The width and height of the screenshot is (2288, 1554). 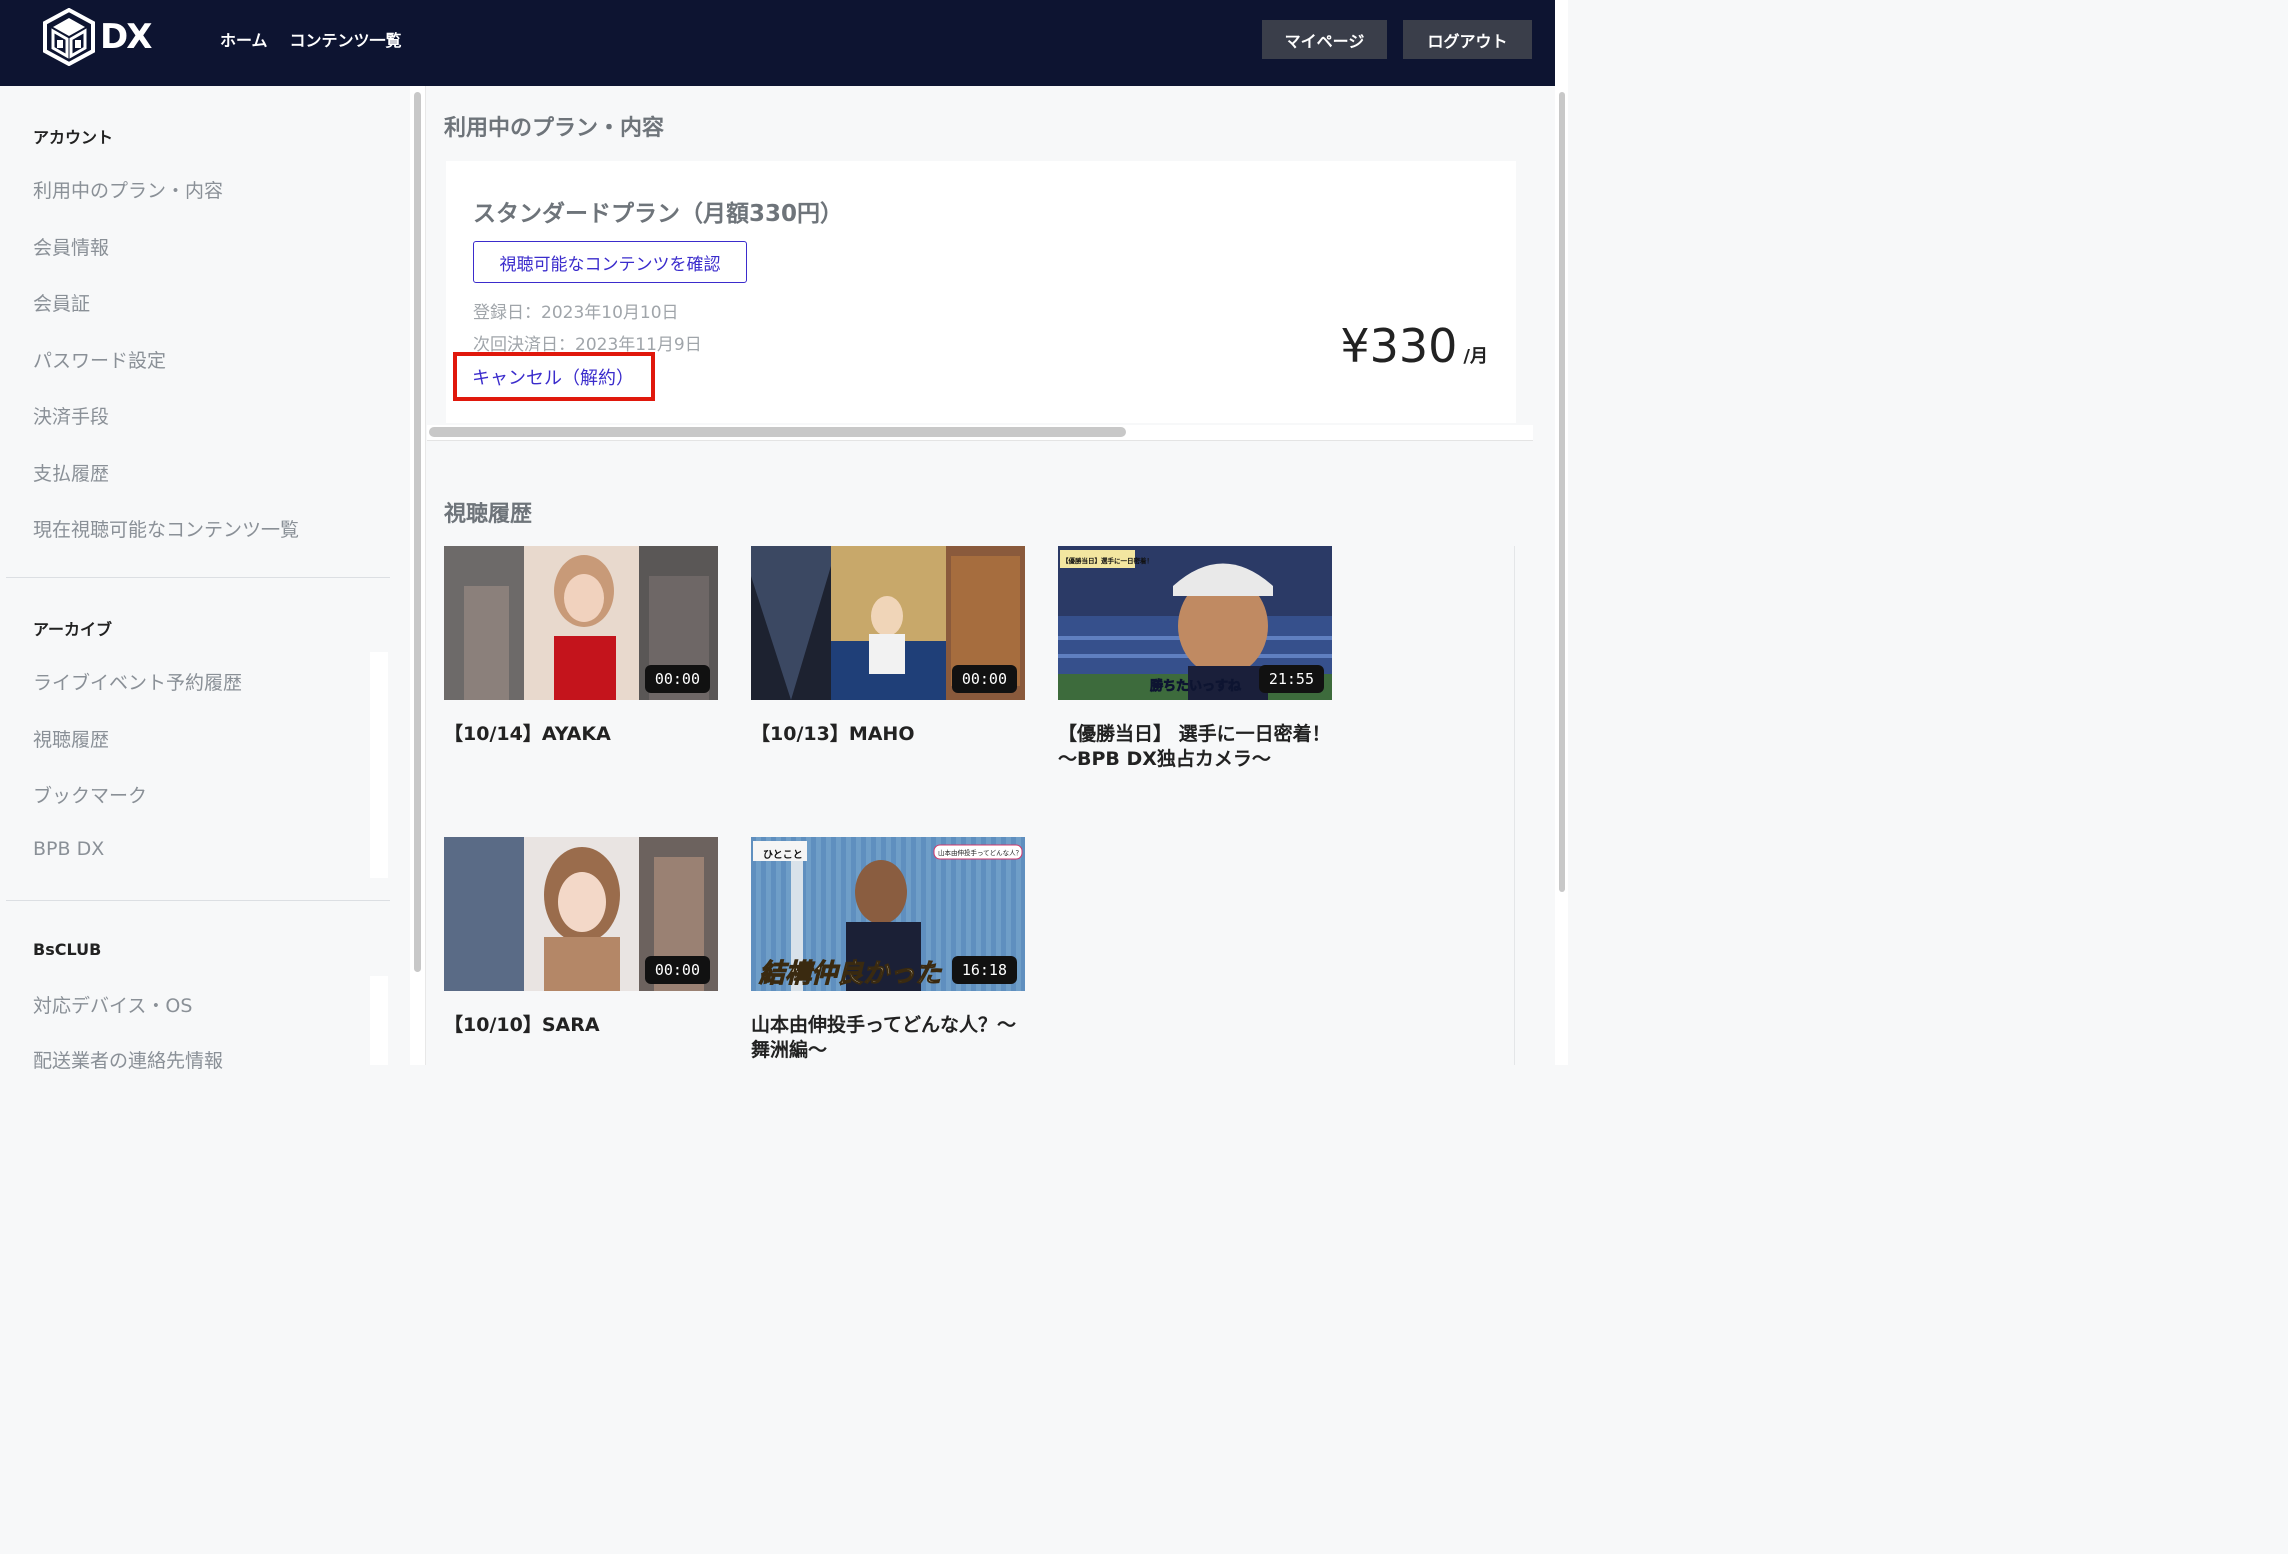 What do you see at coordinates (71, 472) in the screenshot?
I see `sidebar-item-payment-history: 支払履歴` at bounding box center [71, 472].